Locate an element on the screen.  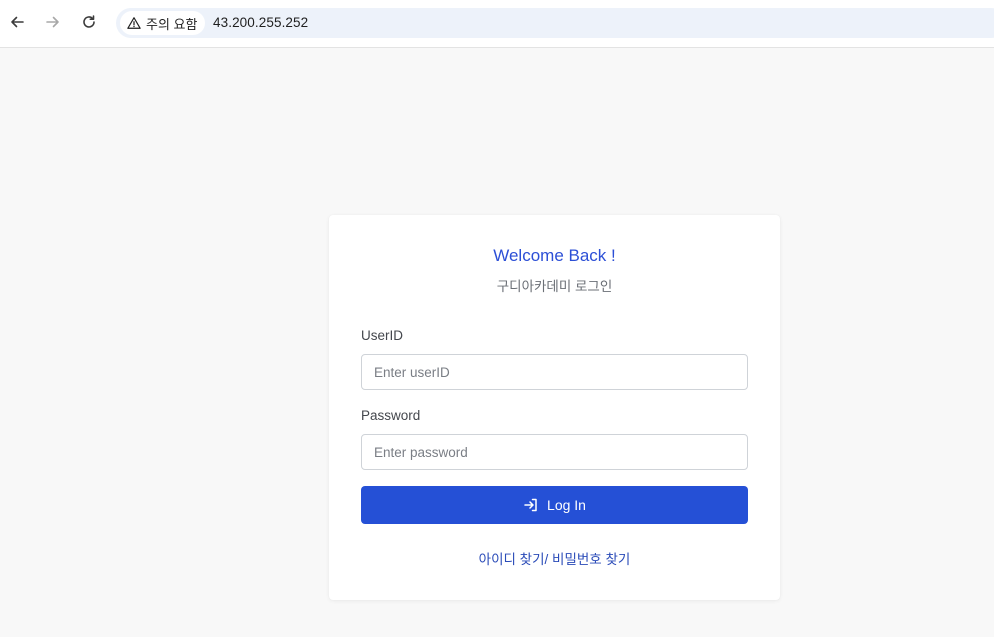
reload-button is located at coordinates (89, 22).